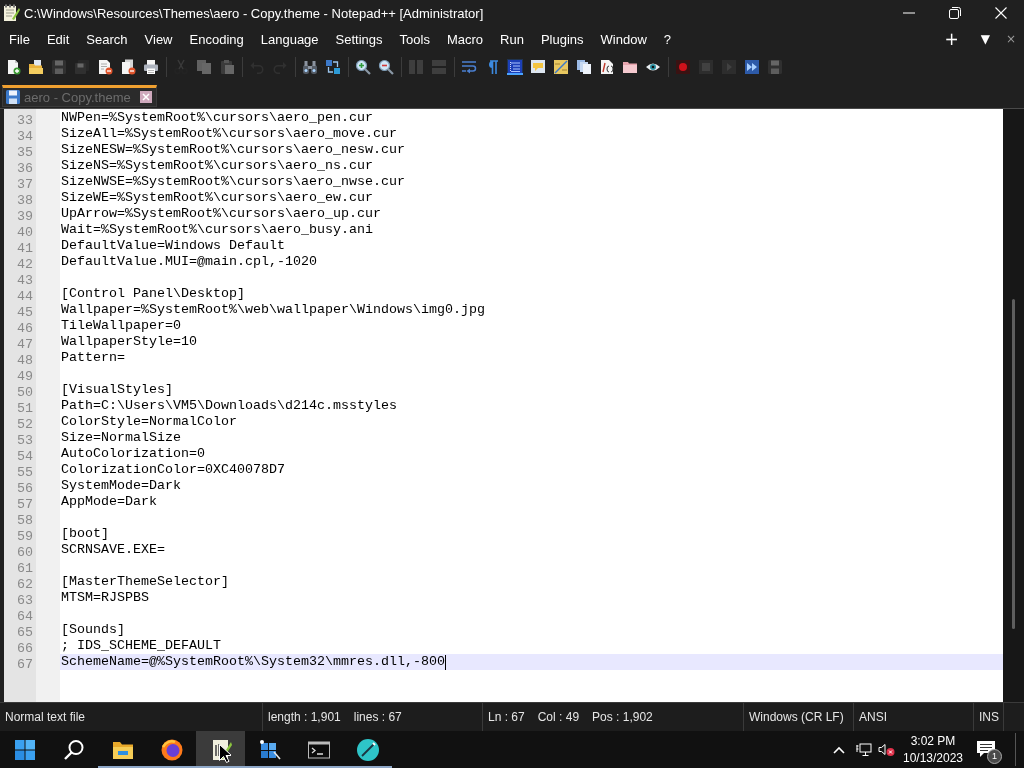  I want to click on line-number: 44, so click(25, 296).